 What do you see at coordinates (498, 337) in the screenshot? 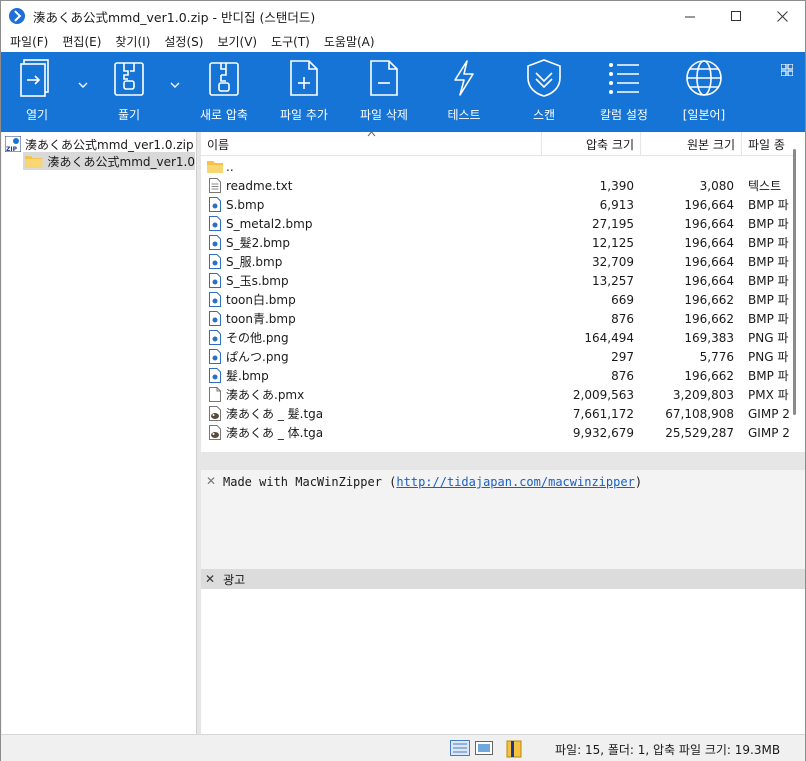
I see `table-row: その他.png 164,494 169,383 PNG 파` at bounding box center [498, 337].